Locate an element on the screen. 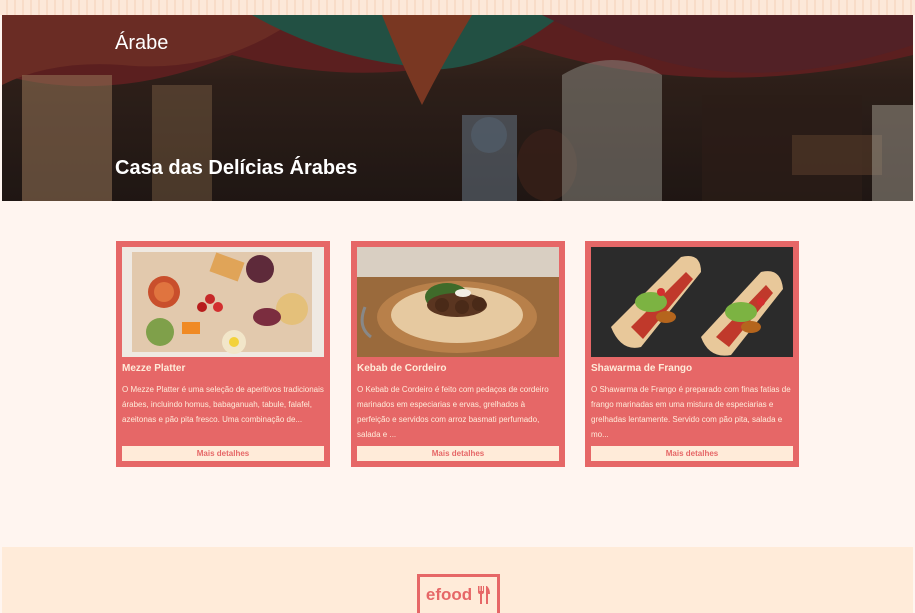 The height and width of the screenshot is (613, 915). top-strip is located at coordinates (457, 7).